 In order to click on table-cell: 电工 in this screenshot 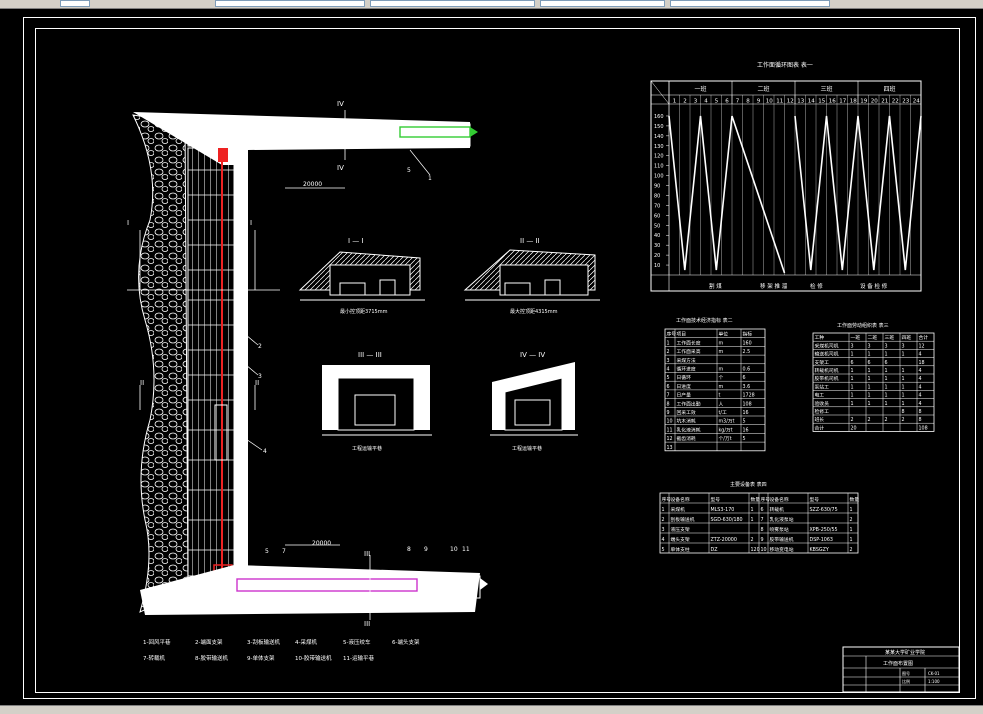, I will do `click(820, 395)`.